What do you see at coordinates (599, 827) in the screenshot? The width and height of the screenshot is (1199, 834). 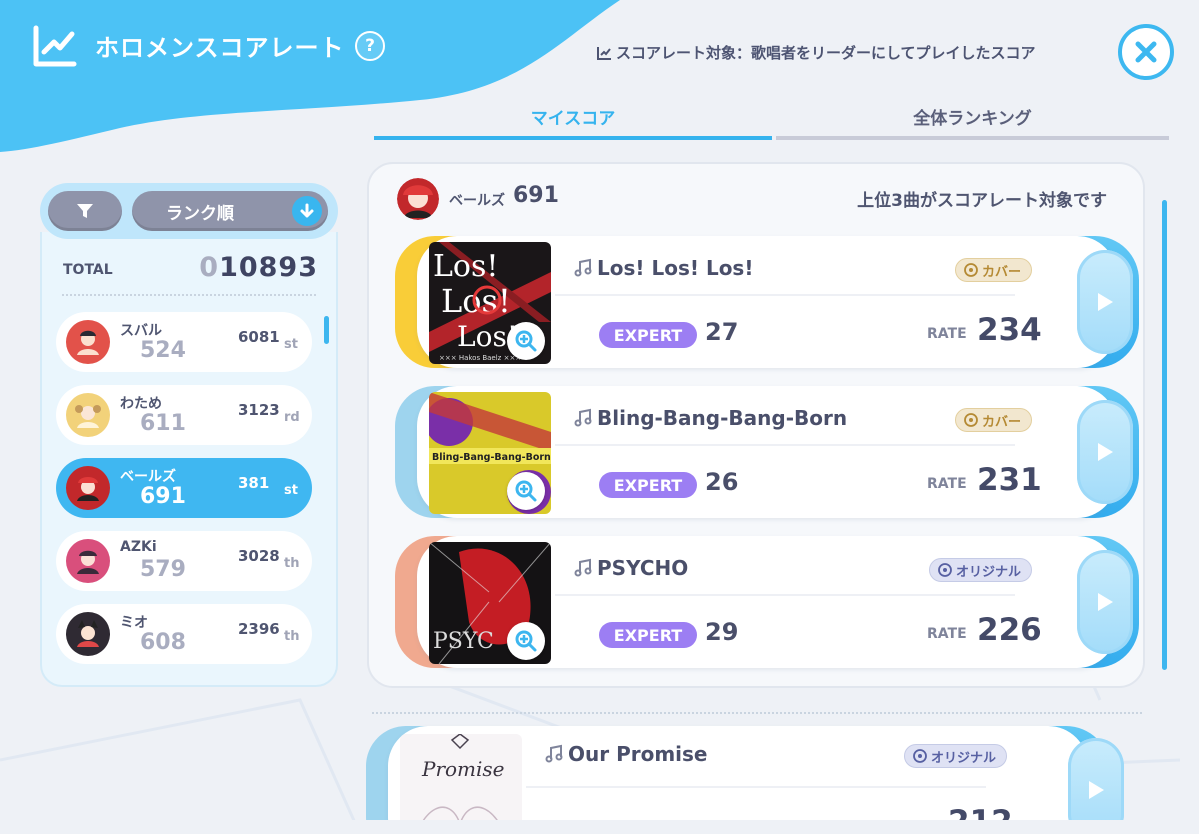 I see `bottom-fade` at bounding box center [599, 827].